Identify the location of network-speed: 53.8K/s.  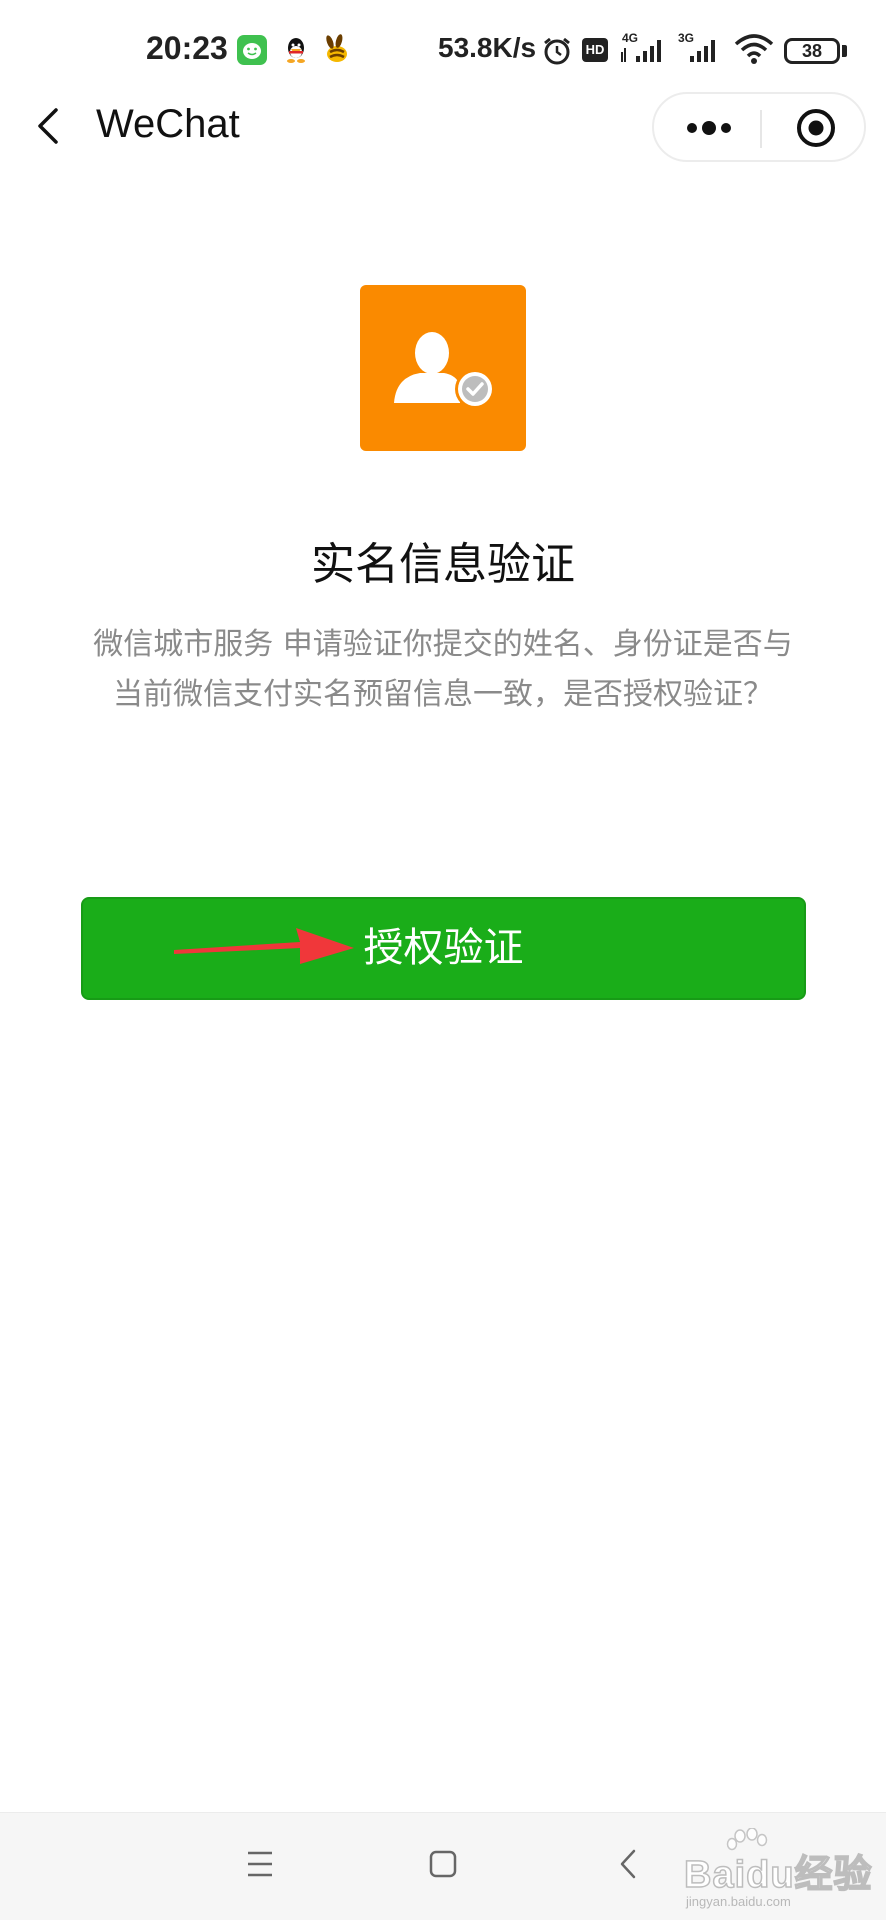
(487, 47).